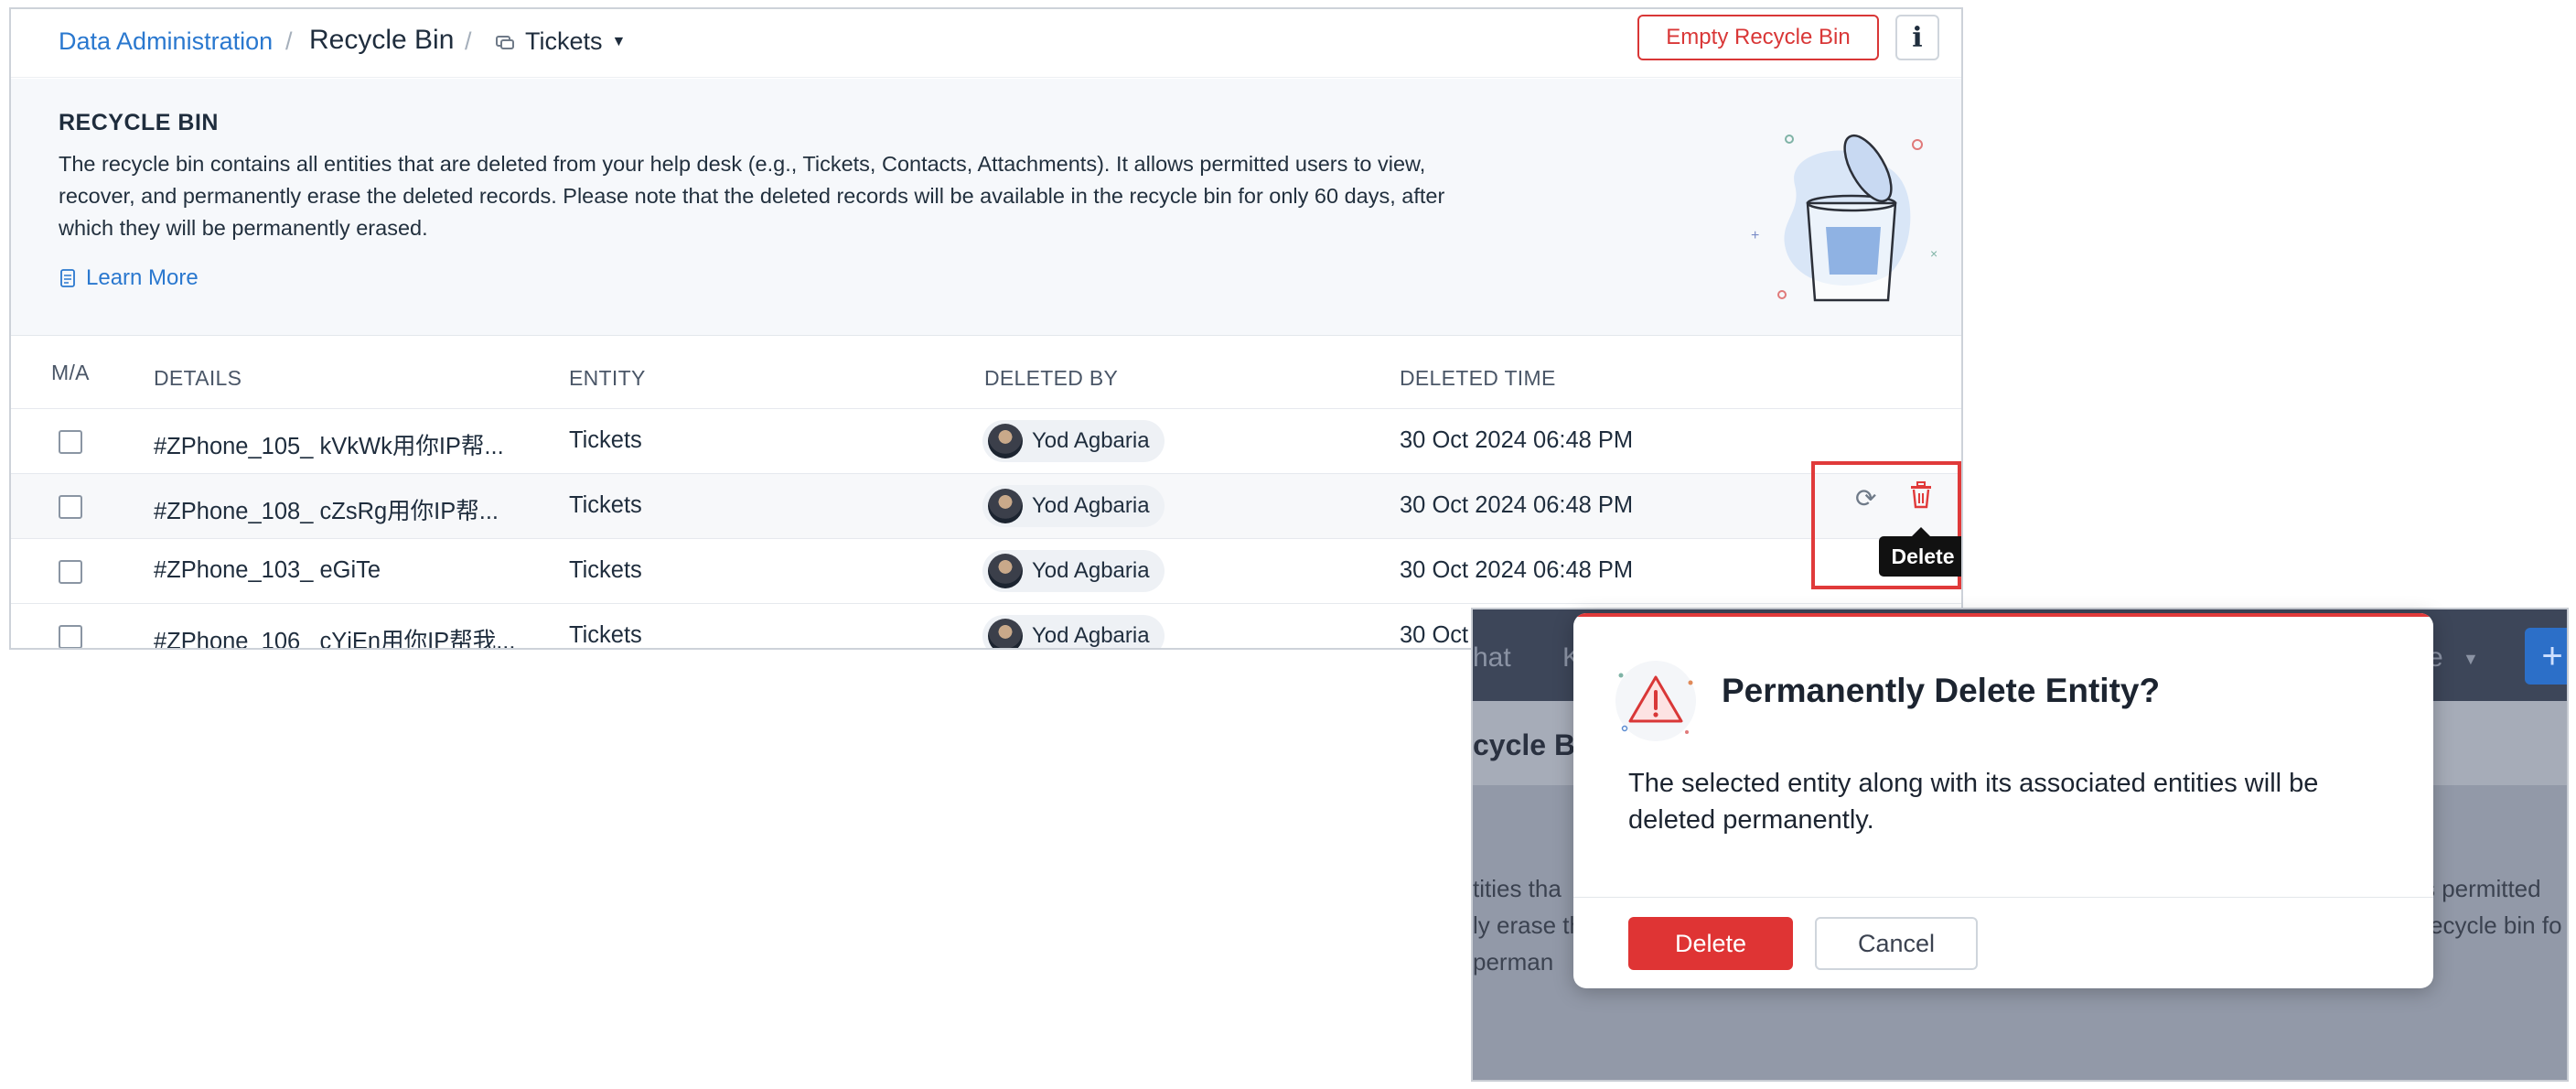  Describe the element at coordinates (1921, 495) in the screenshot. I see `trash-icon` at that location.